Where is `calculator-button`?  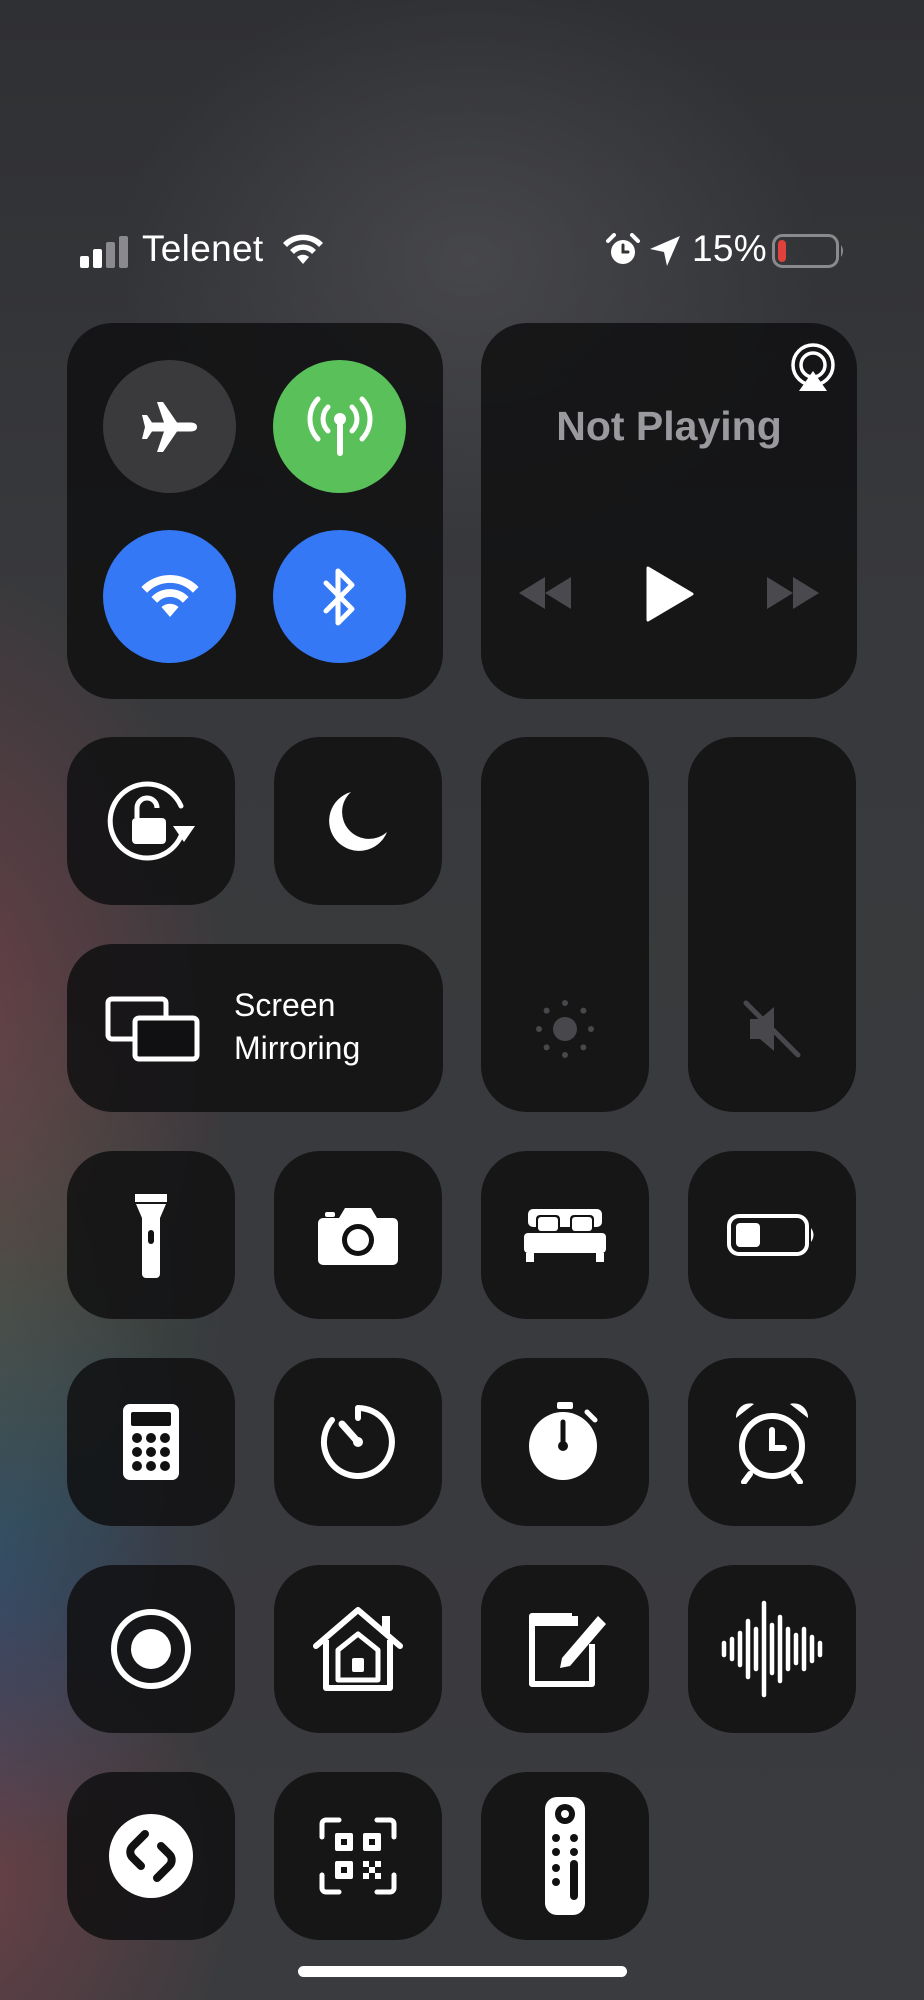 calculator-button is located at coordinates (151, 1442).